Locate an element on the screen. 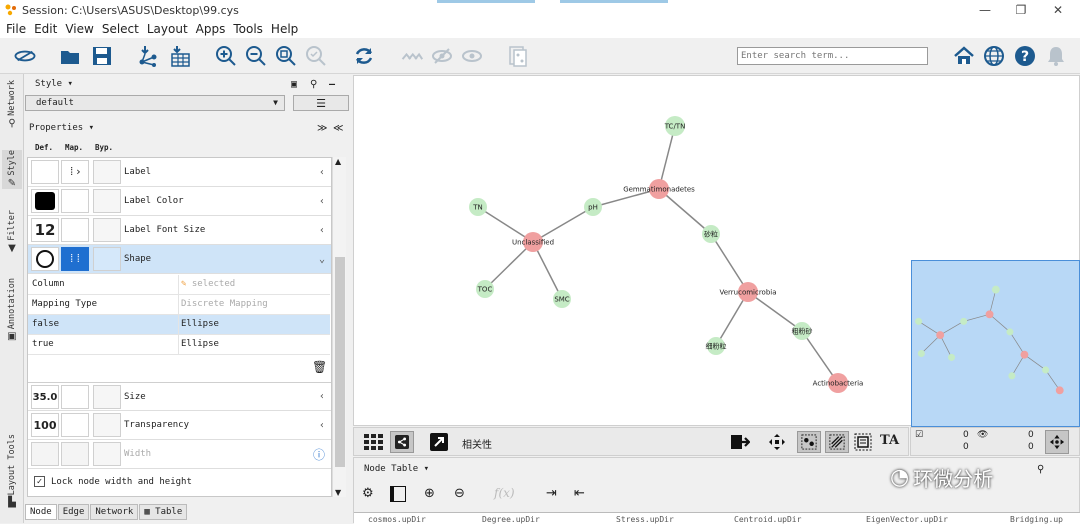 The width and height of the screenshot is (1080, 524). select-edges-icon is located at coordinates (837, 442).